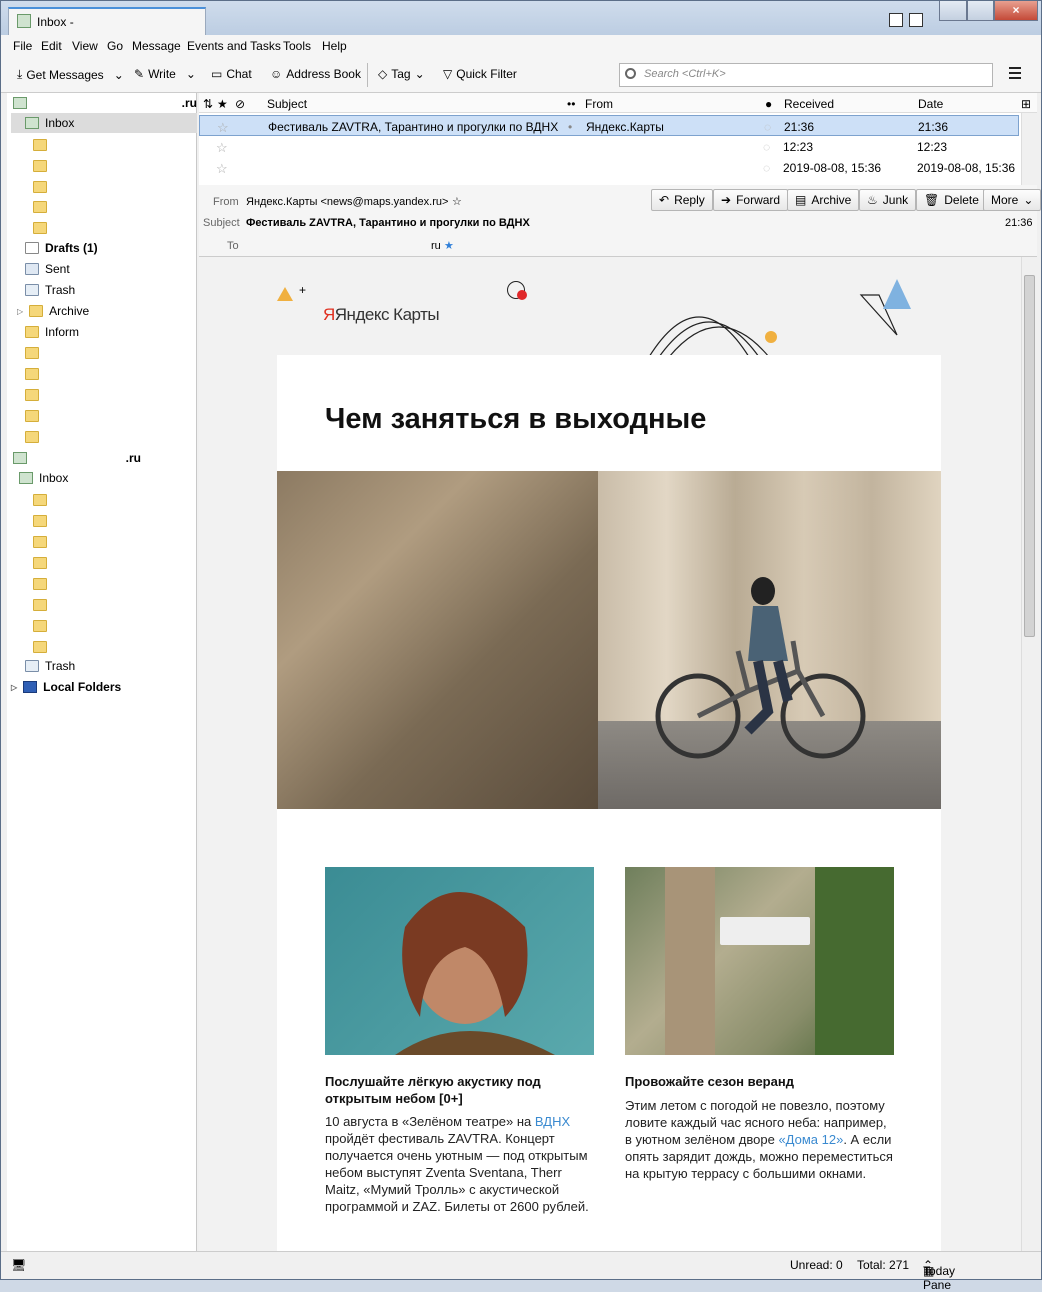 This screenshot has width=1042, height=1292. Describe the element at coordinates (43, 478) in the screenshot. I see `folder-inbox-2: Inbox` at that location.